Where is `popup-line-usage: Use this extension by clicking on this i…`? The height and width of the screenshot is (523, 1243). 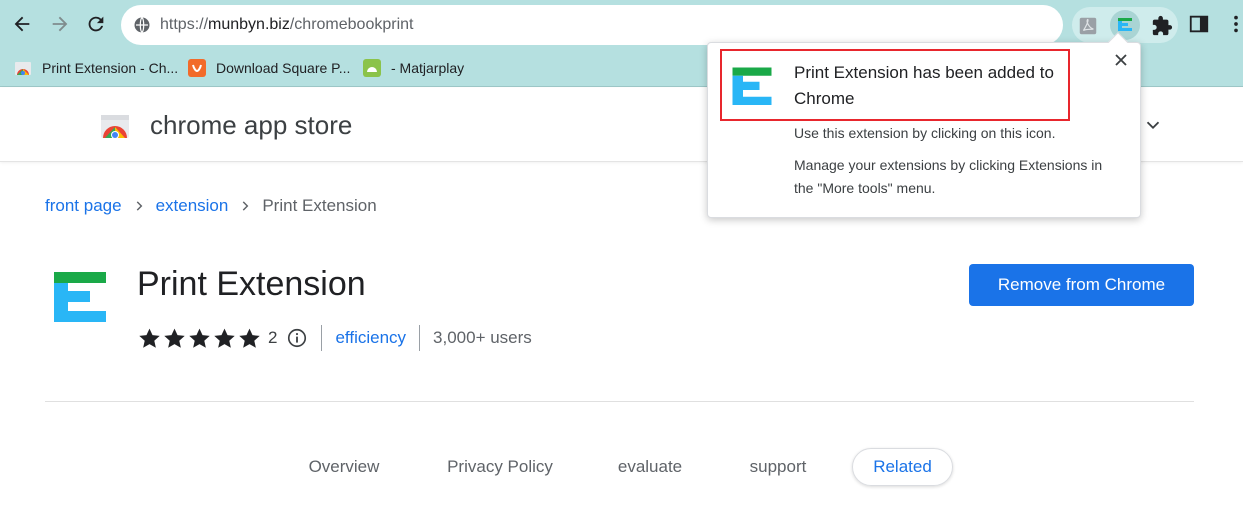
popup-line-usage: Use this extension by clicking on this i… is located at coordinates (925, 133).